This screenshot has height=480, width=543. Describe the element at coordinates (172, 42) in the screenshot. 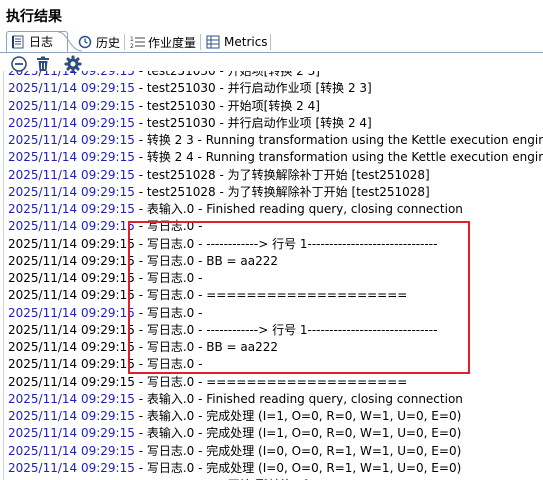

I see `tab-job-metrics-label: 作业度量` at that location.